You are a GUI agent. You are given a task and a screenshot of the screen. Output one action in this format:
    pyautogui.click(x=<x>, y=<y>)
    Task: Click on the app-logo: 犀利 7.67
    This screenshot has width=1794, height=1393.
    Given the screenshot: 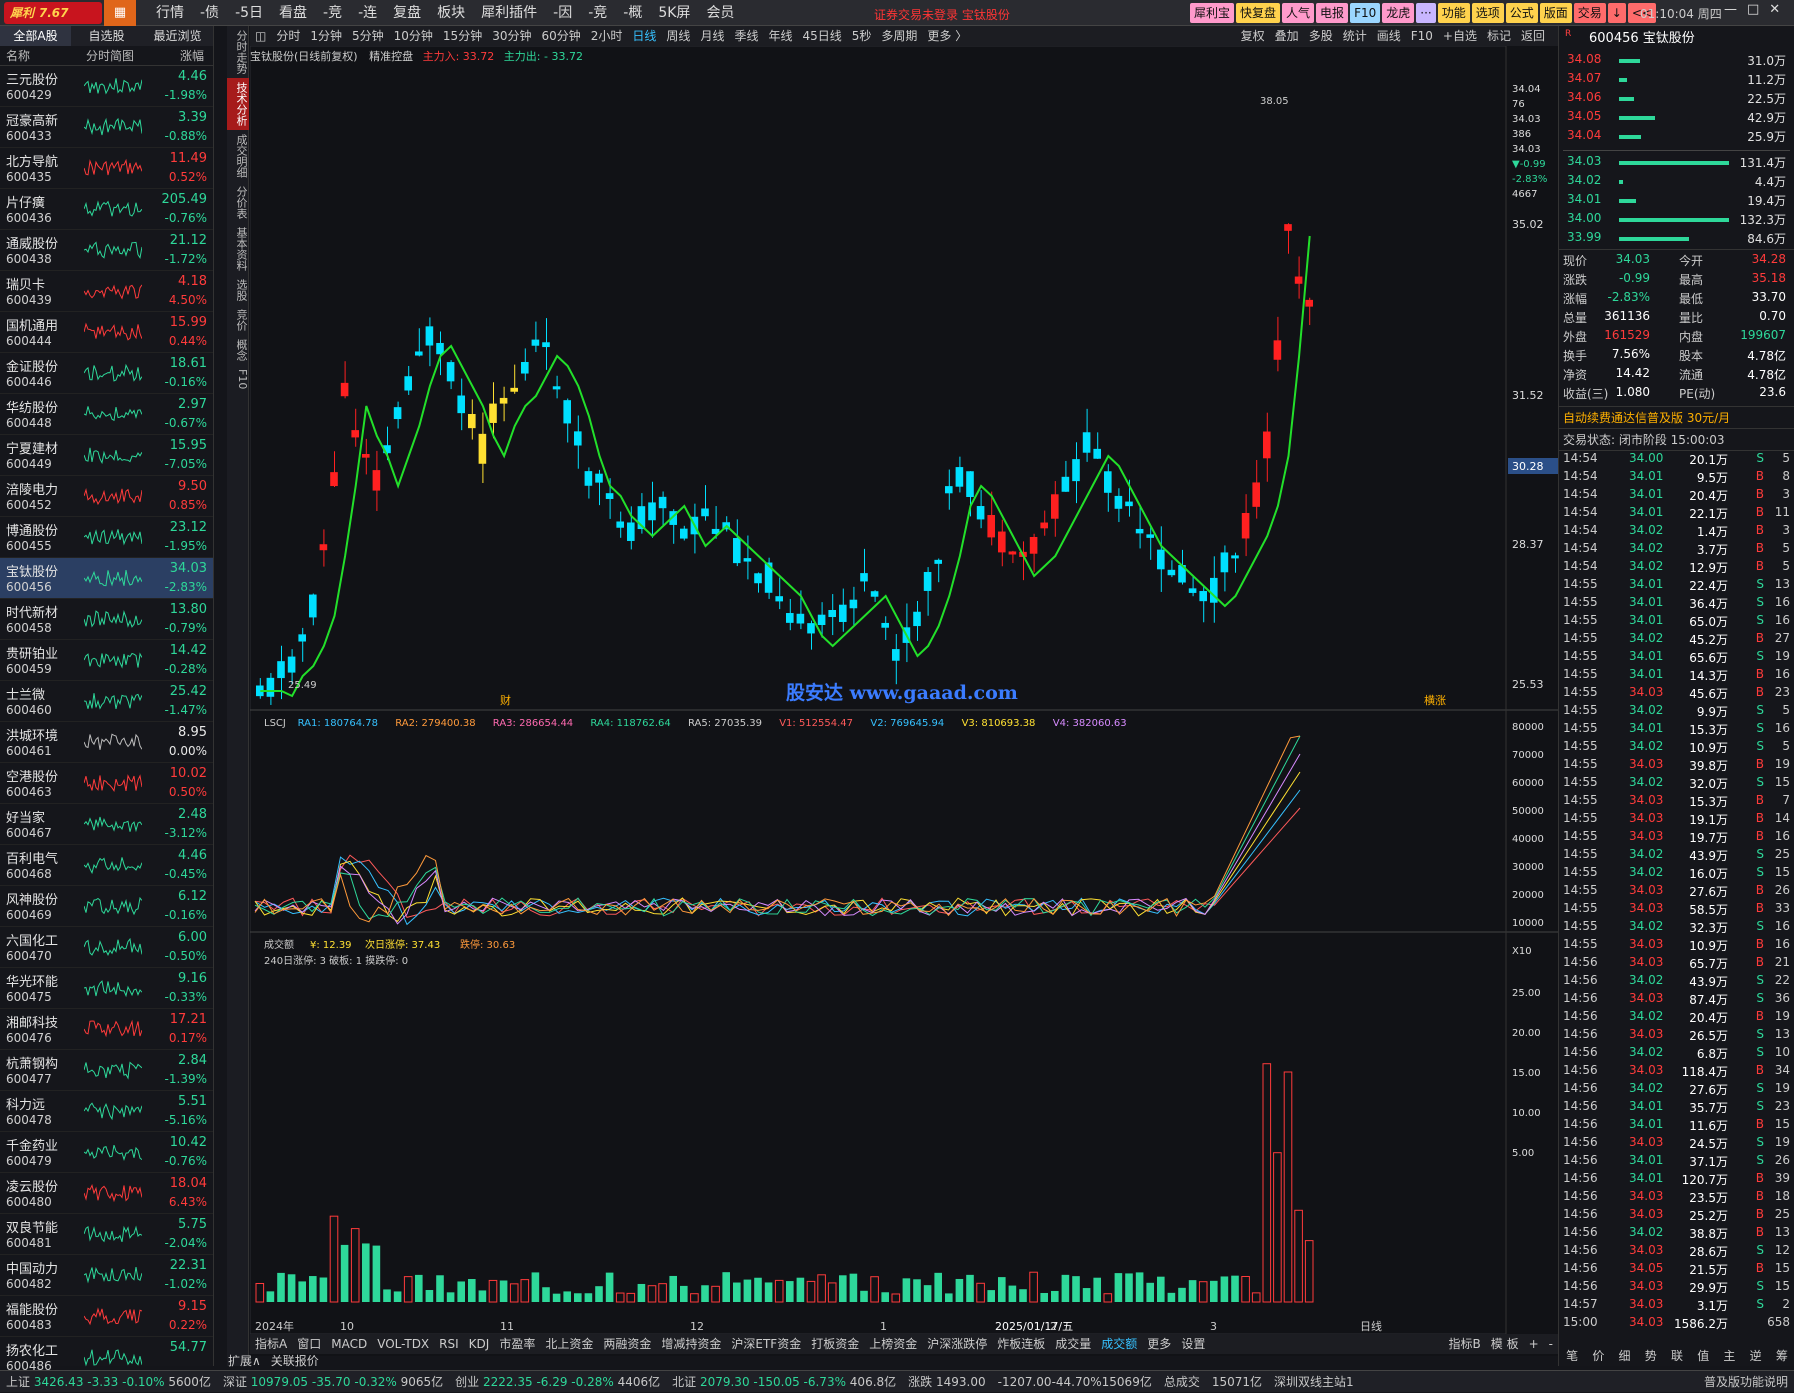 What is the action you would take?
    pyautogui.click(x=53, y=13)
    